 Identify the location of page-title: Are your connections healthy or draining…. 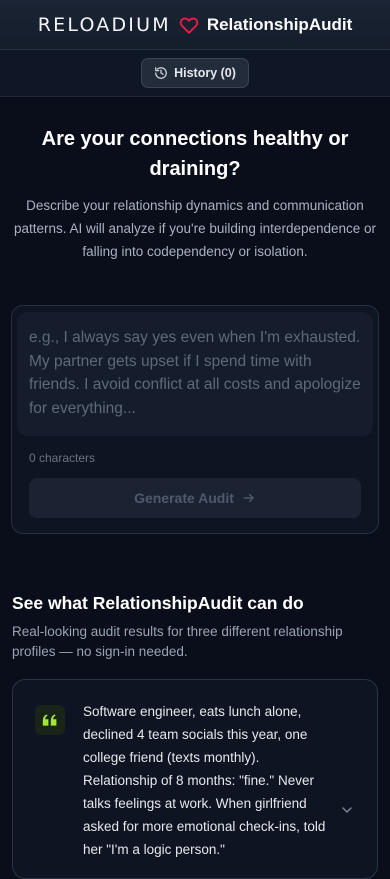
(195, 154).